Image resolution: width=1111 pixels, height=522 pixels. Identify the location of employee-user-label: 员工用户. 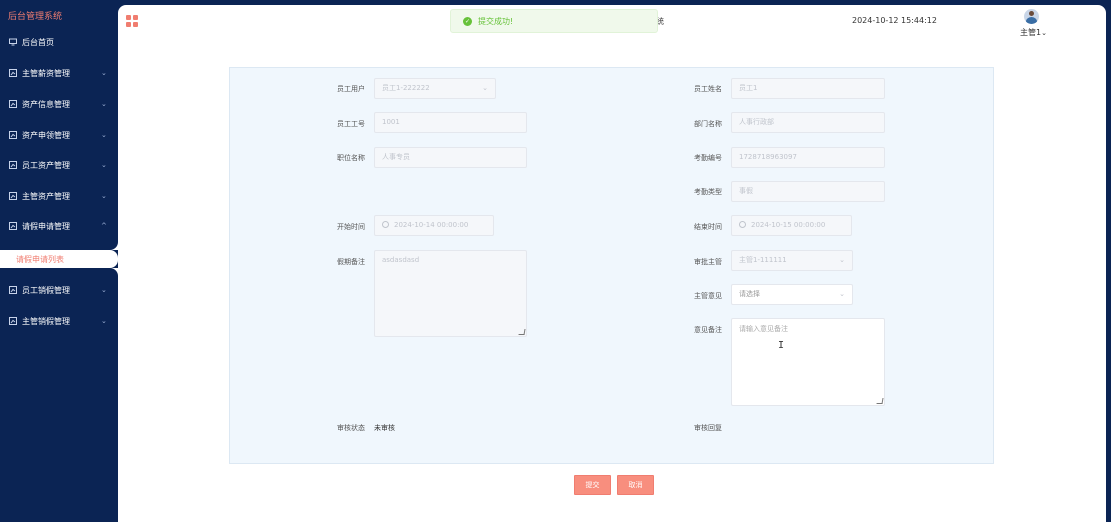
(351, 89).